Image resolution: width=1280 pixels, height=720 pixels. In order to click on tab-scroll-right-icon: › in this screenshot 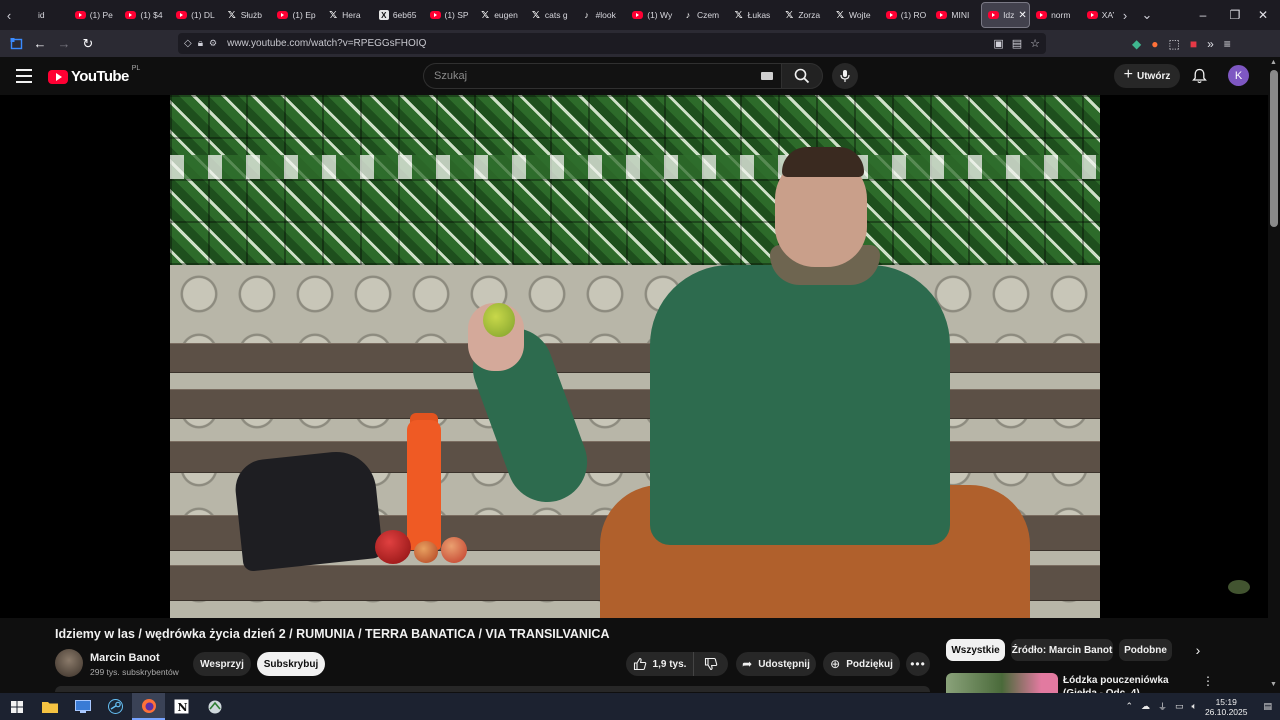, I will do `click(1125, 15)`.